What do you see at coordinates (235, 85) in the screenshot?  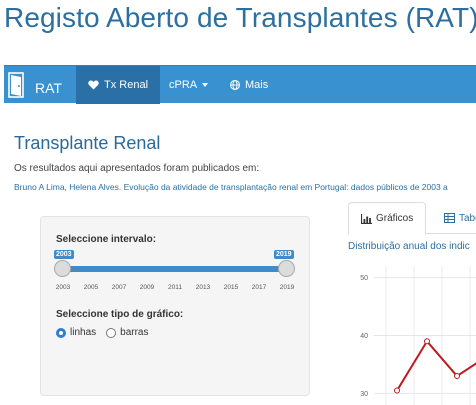 I see `globe-icon` at bounding box center [235, 85].